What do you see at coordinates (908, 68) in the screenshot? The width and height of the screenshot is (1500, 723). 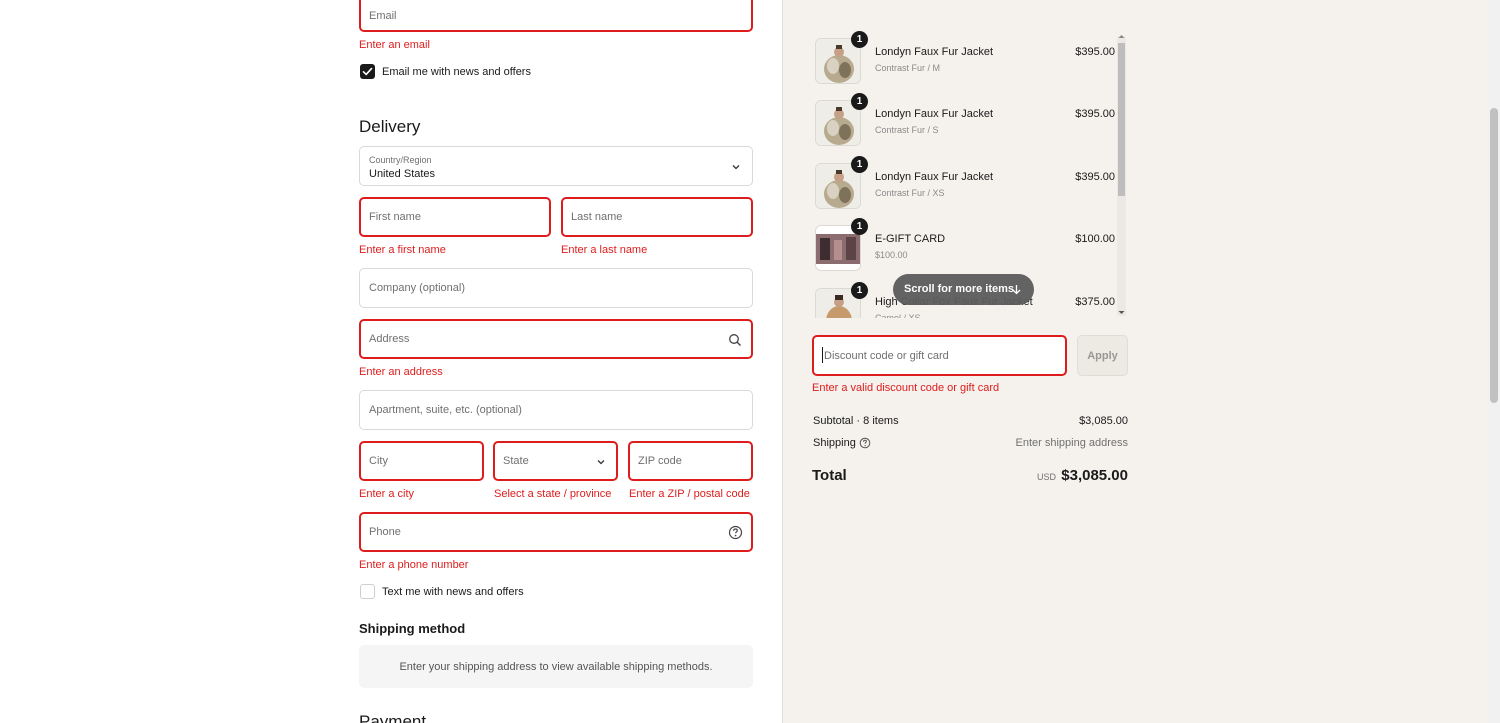 I see `item-variant: Contrast Fur / M` at bounding box center [908, 68].